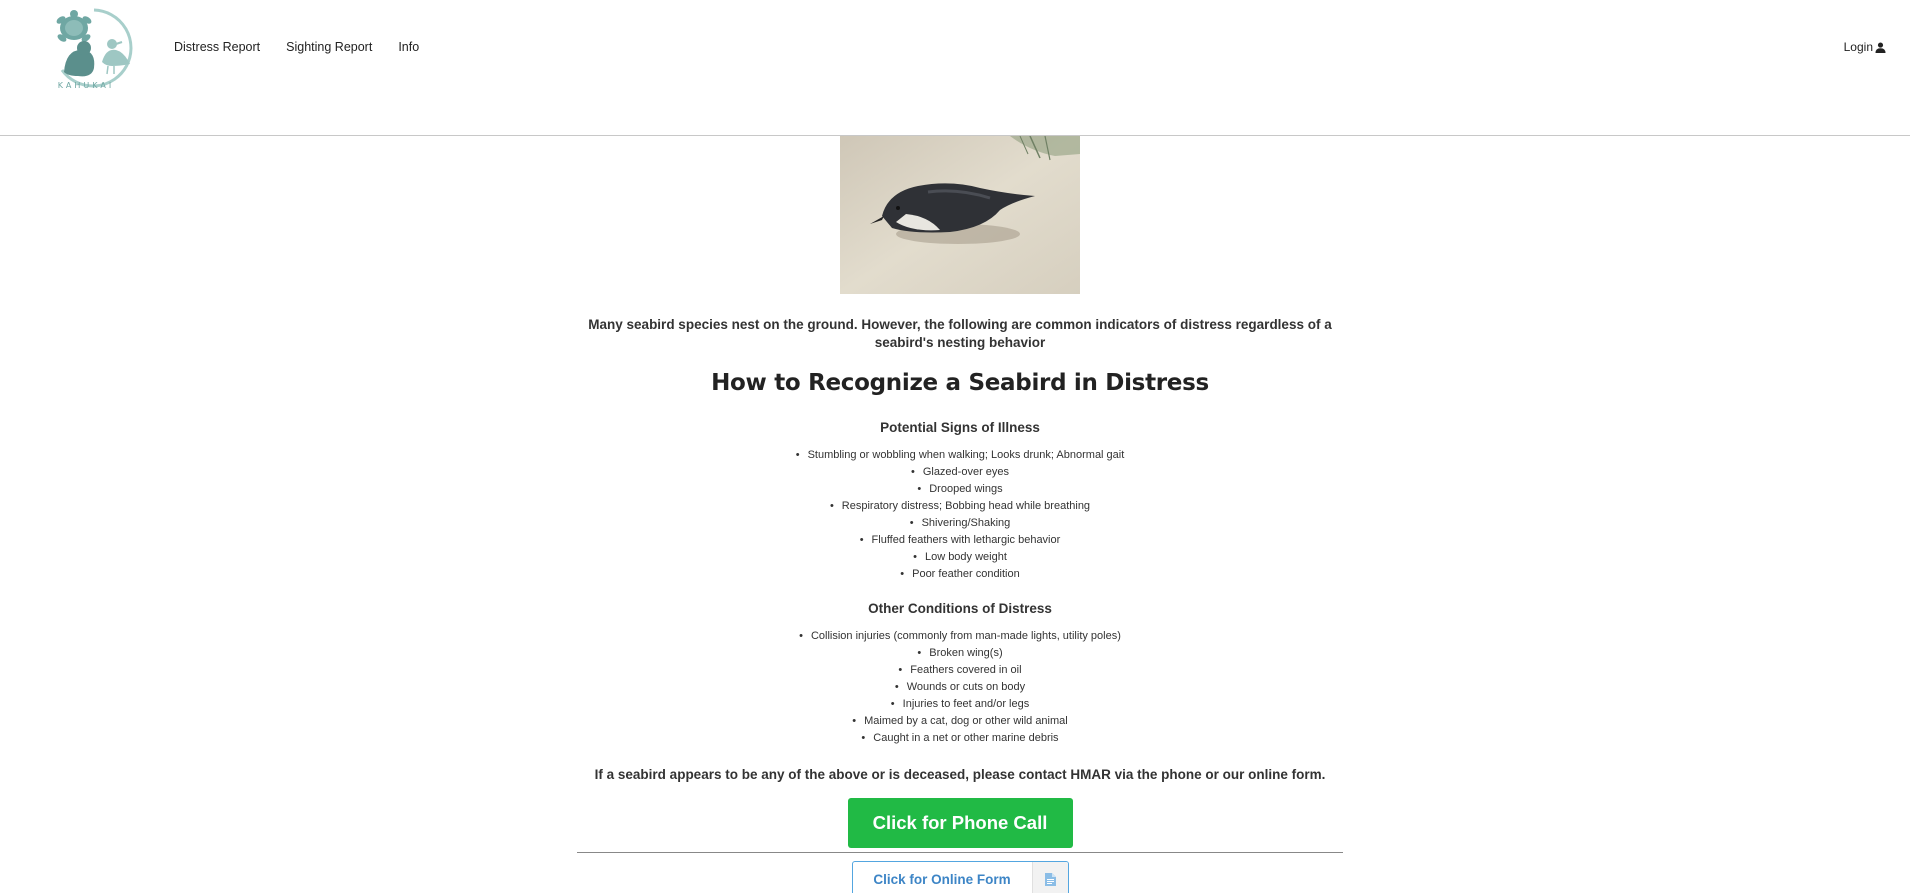 Image resolution: width=1910 pixels, height=893 pixels. I want to click on list-item: Glazed-over eyes, so click(960, 472).